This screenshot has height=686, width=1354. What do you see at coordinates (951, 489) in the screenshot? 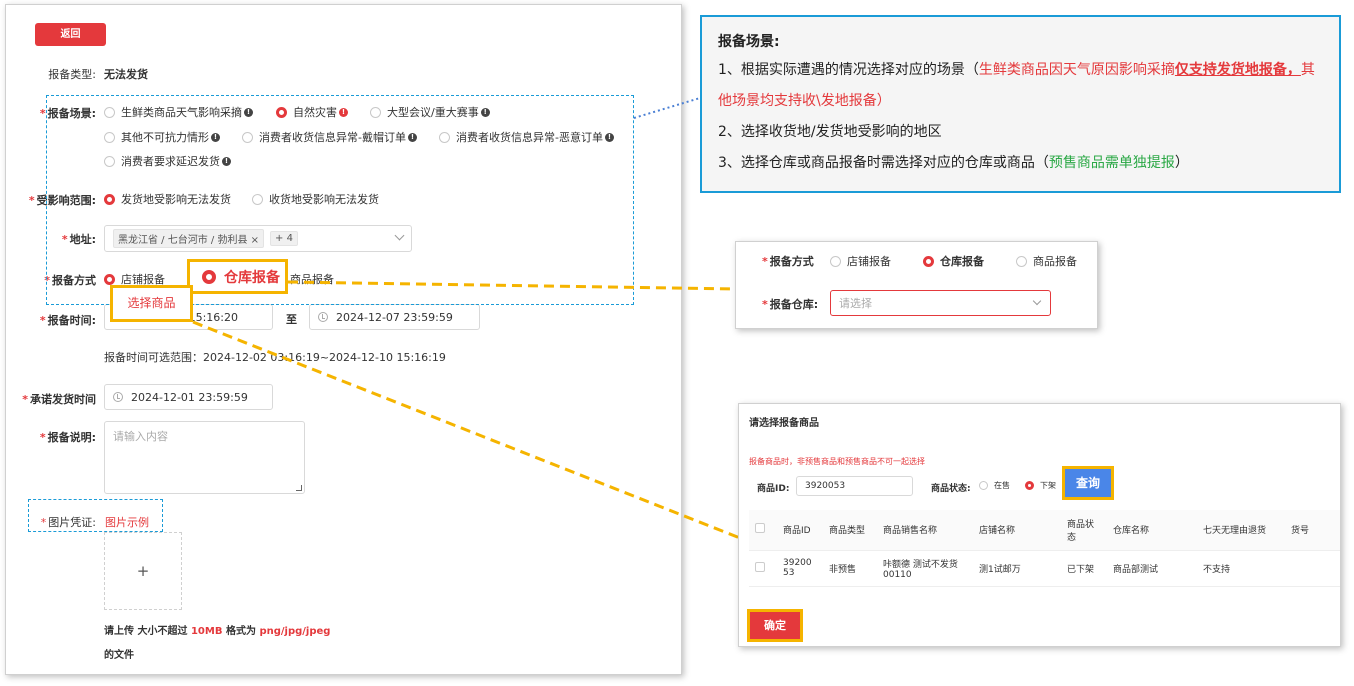
I see `goods-status-label: 商品状态:` at bounding box center [951, 489].